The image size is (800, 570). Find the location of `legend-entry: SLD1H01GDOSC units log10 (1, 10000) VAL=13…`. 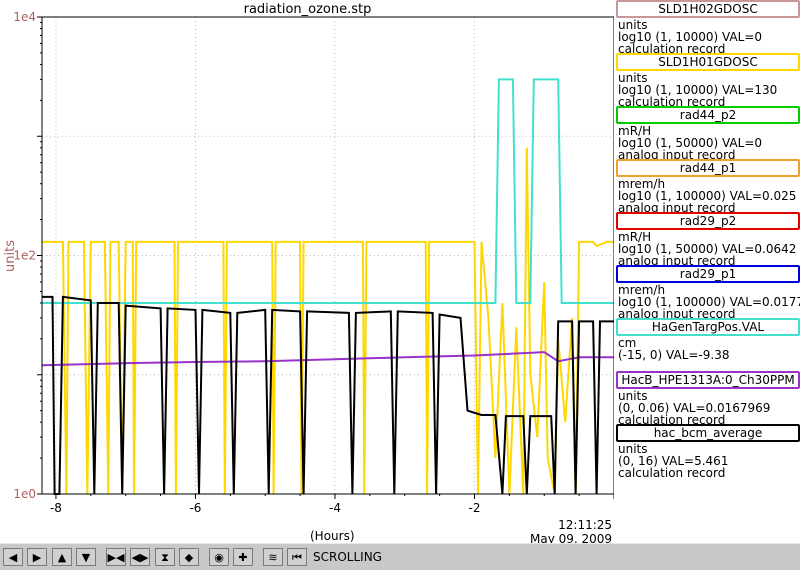

legend-entry: SLD1H01GDOSC units log10 (1, 10000) VAL=13… is located at coordinates (707, 81).